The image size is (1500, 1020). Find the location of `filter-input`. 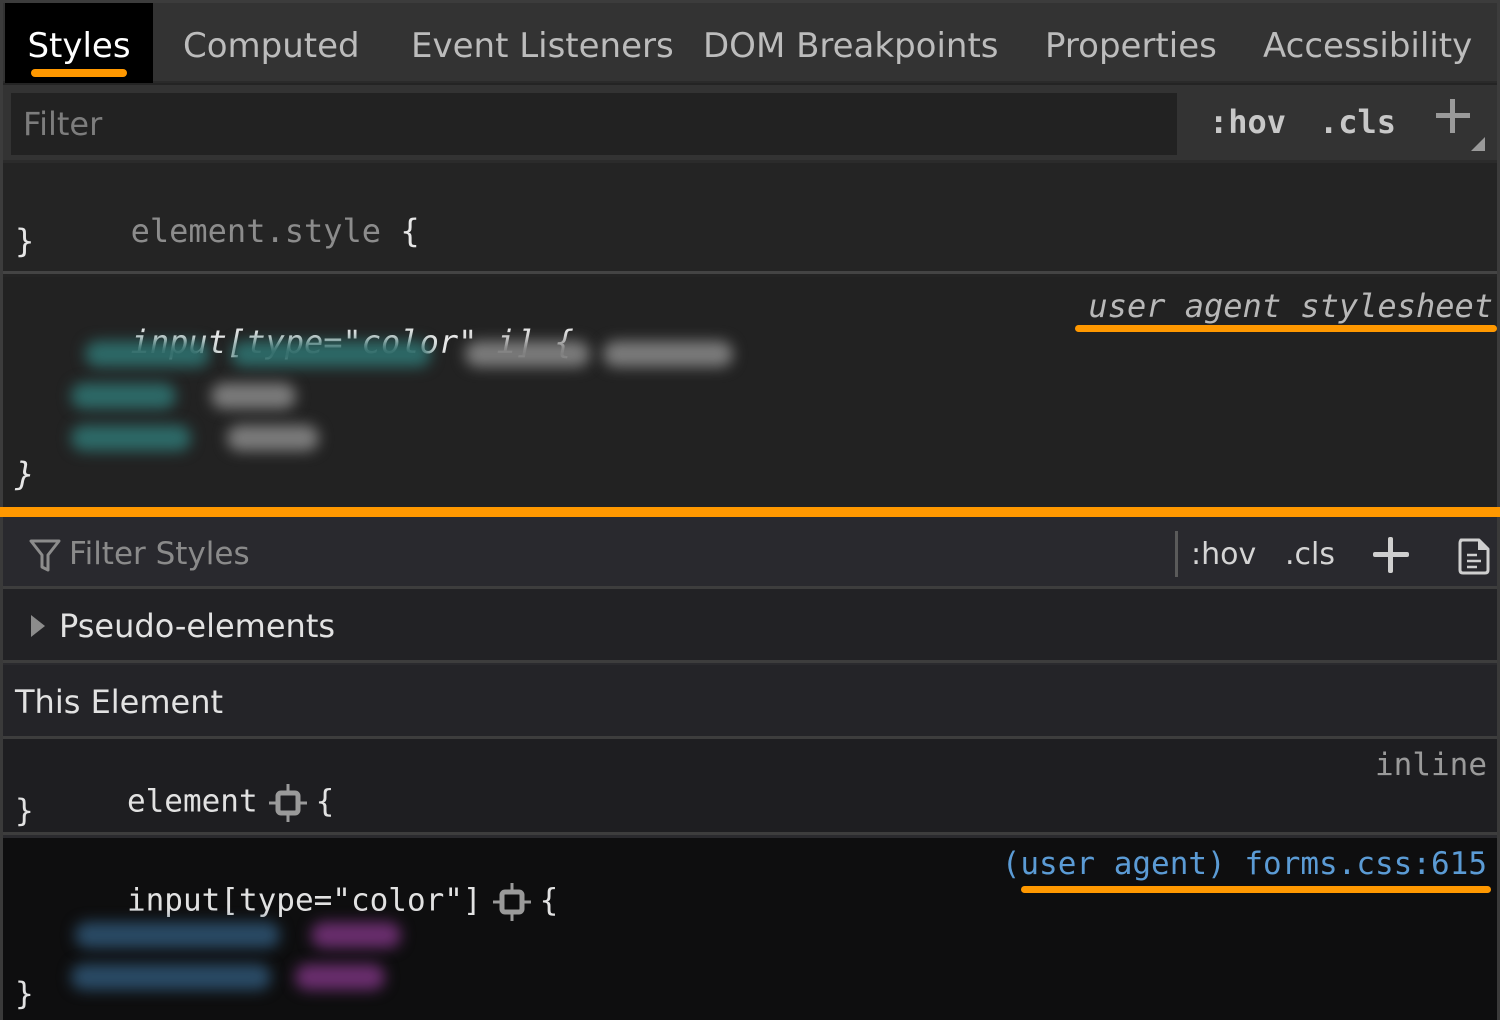

filter-input is located at coordinates (594, 124).